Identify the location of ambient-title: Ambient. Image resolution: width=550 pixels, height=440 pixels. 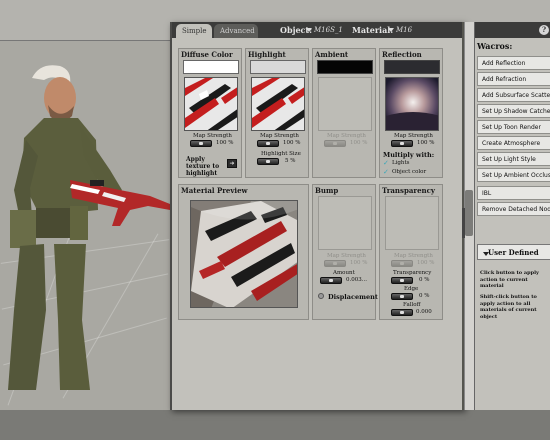
(332, 54).